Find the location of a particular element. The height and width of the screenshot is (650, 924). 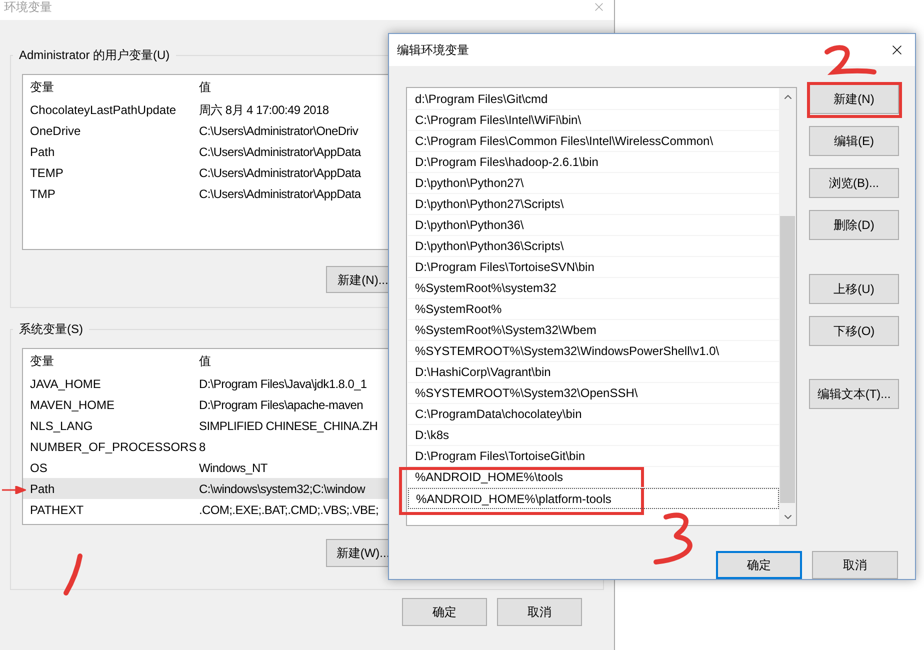

variable-name: NUMBER_OF_PROCESSORS is located at coordinates (113, 447).